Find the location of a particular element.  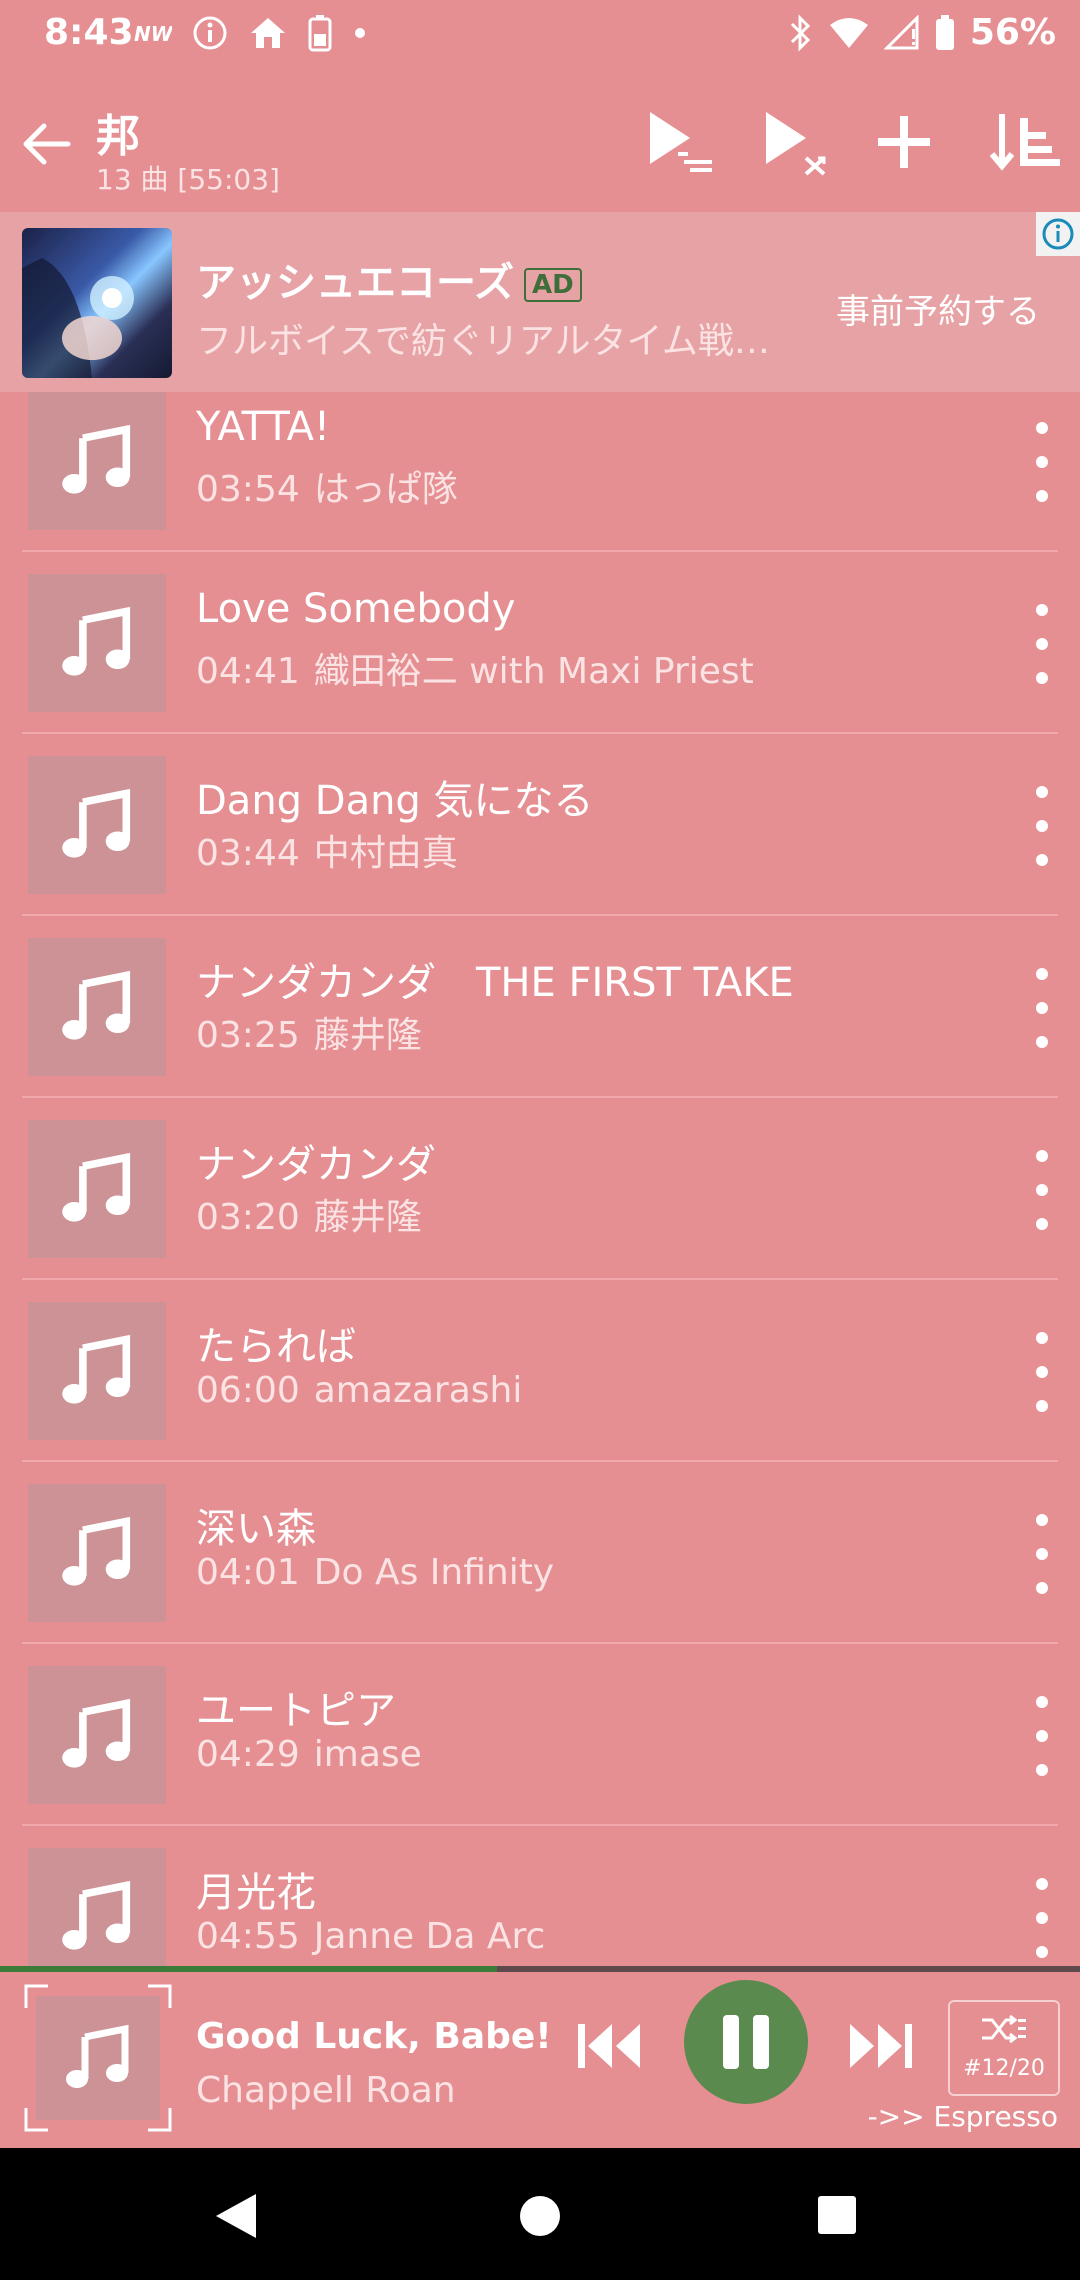

song-title: Love Somebody is located at coordinates (356, 609).